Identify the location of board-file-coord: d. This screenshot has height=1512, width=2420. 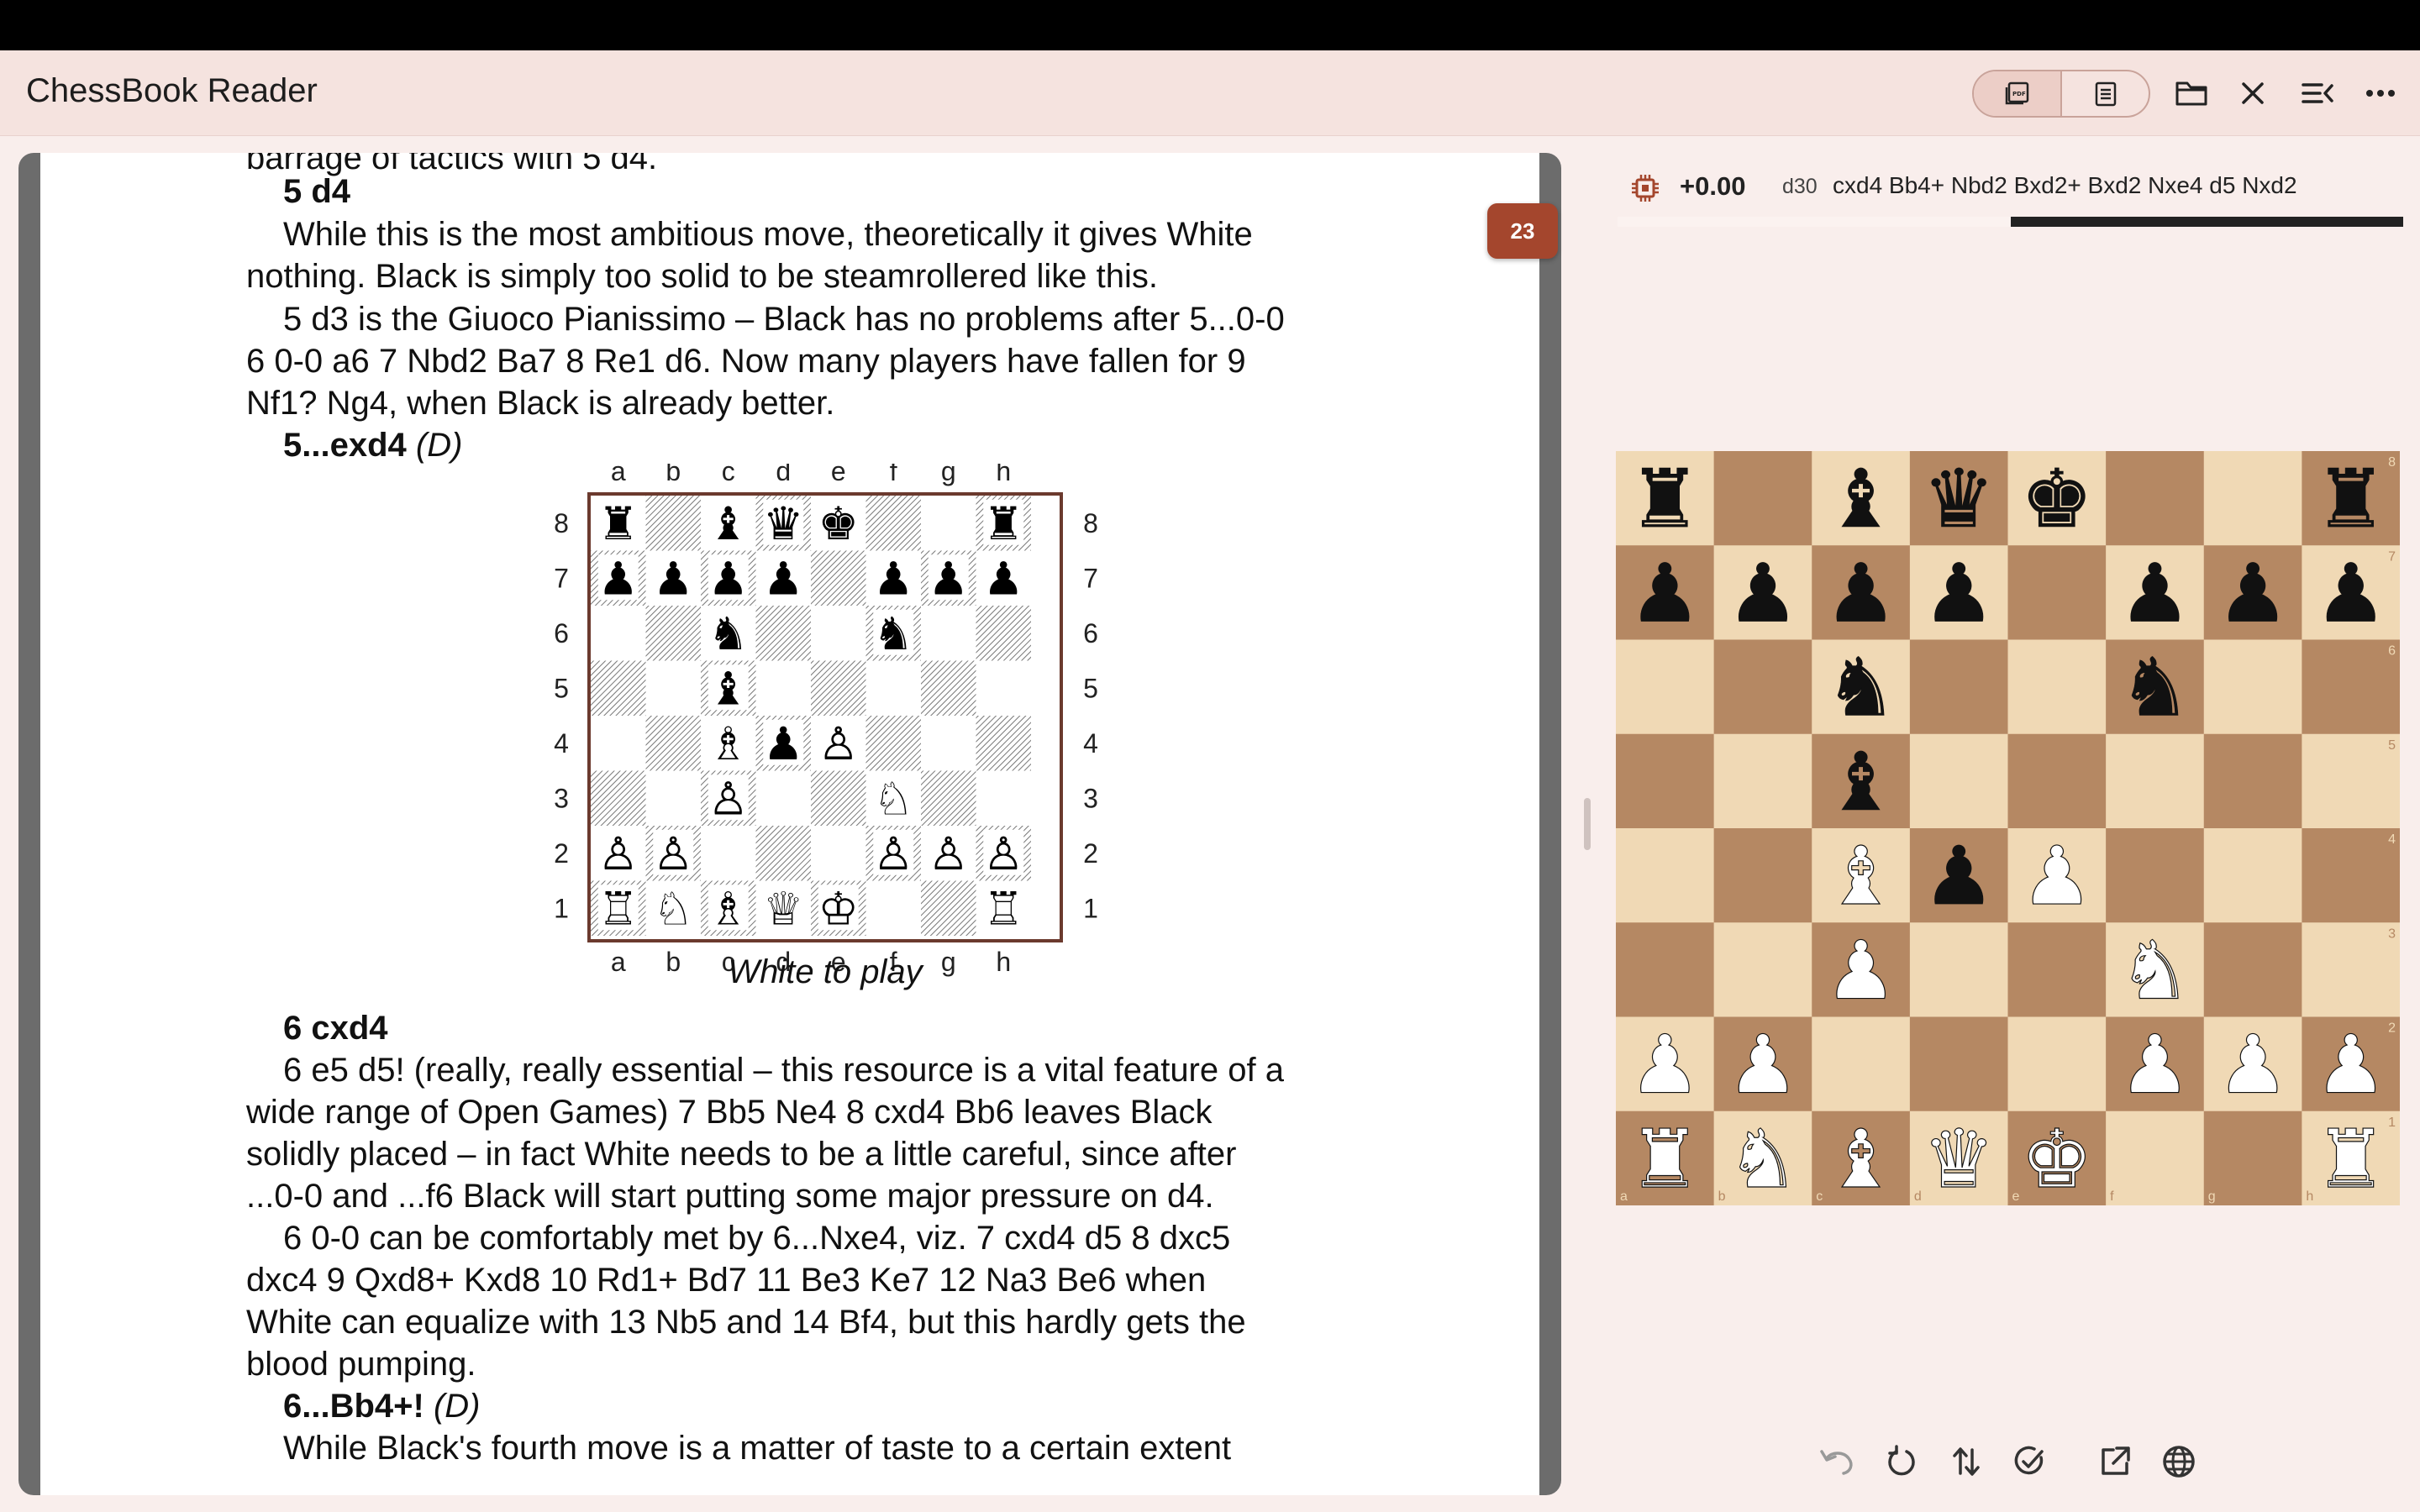
(1918, 1196).